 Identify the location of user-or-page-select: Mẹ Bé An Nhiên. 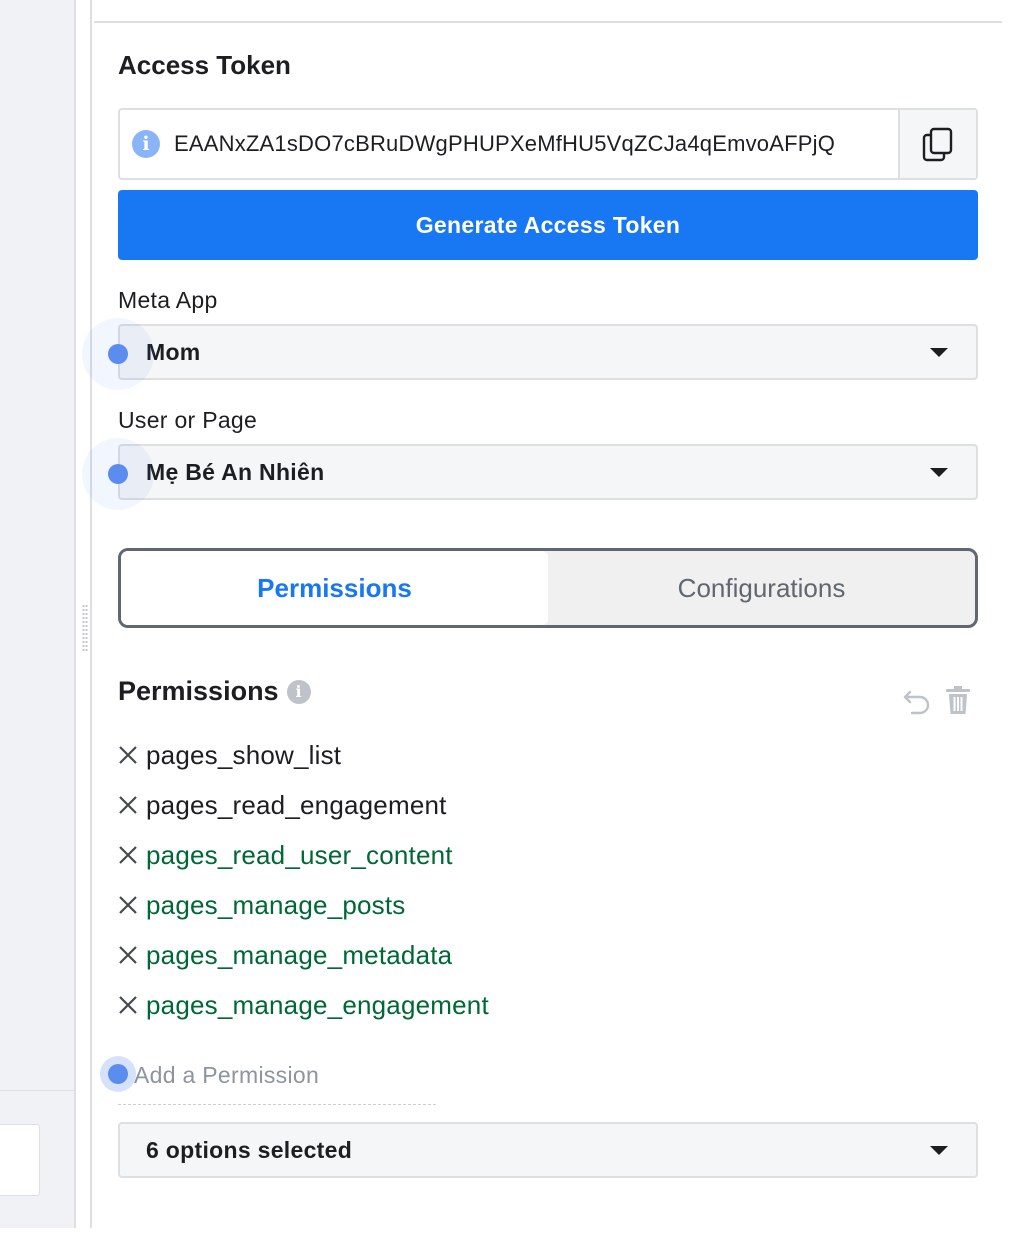
(548, 472).